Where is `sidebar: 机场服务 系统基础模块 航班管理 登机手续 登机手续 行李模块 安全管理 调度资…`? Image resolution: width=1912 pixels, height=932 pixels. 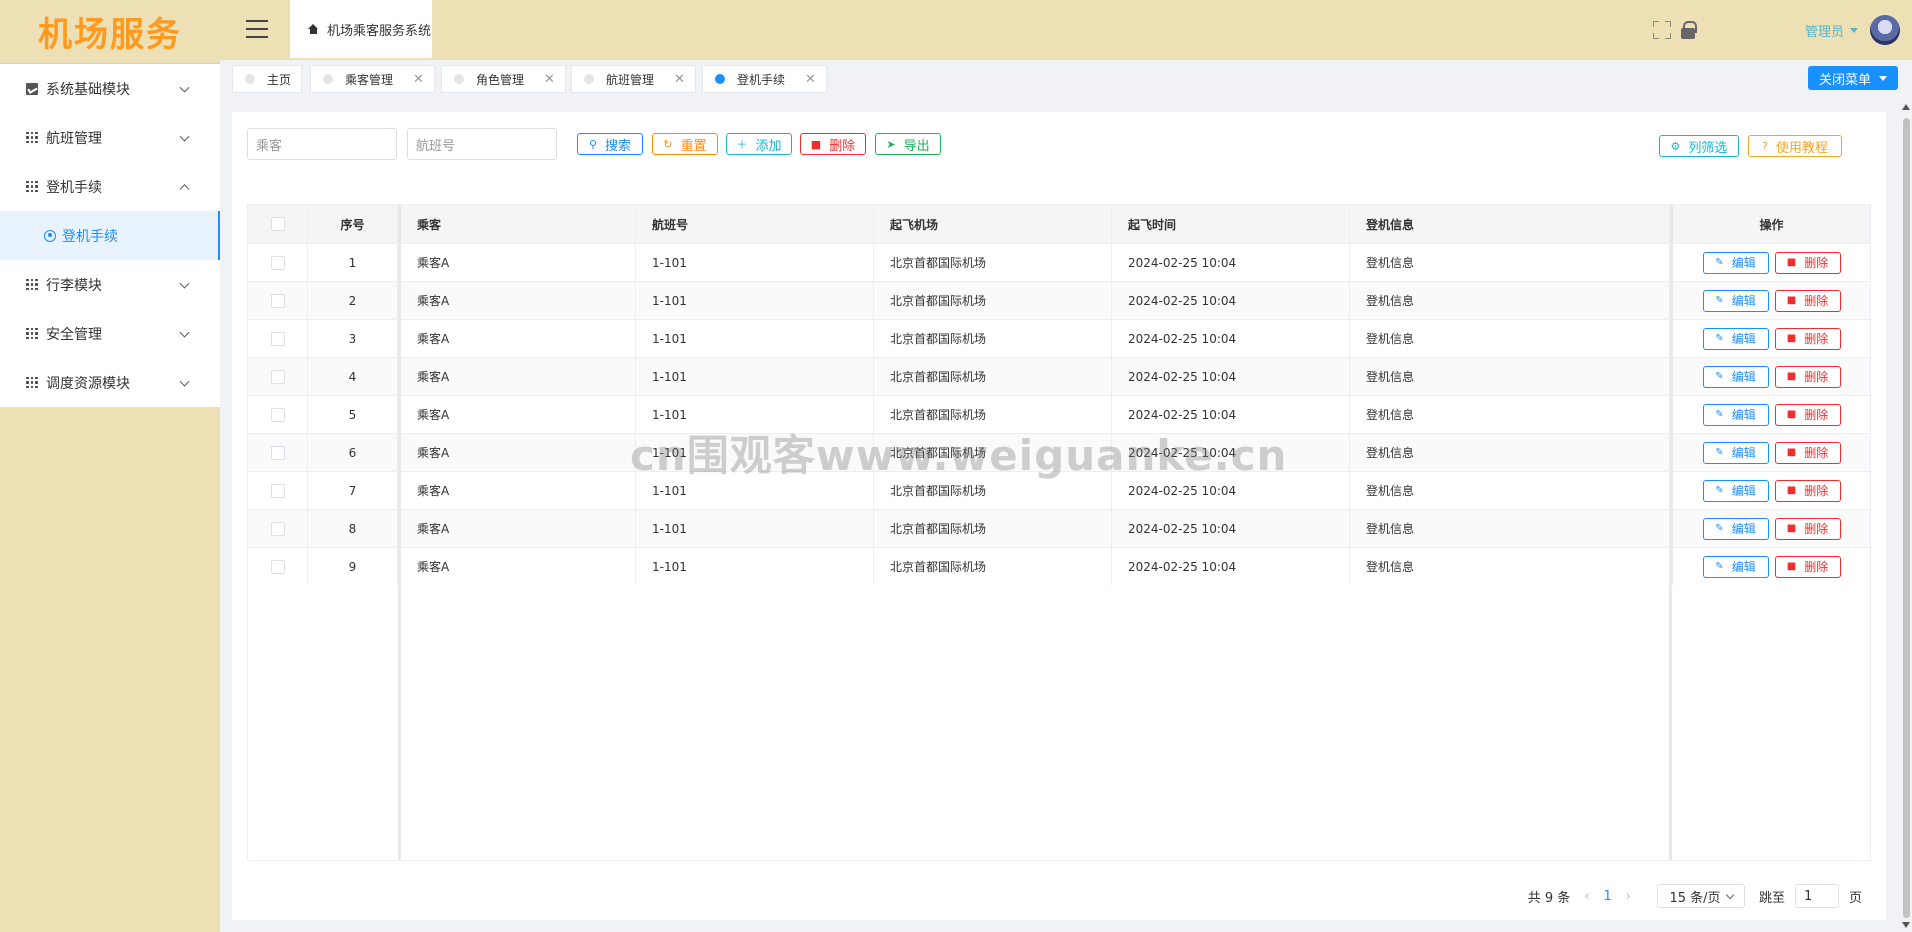 sidebar: 机场服务 系统基础模块 航班管理 登机手续 登机手续 行李模块 安全管理 调度资… is located at coordinates (110, 466).